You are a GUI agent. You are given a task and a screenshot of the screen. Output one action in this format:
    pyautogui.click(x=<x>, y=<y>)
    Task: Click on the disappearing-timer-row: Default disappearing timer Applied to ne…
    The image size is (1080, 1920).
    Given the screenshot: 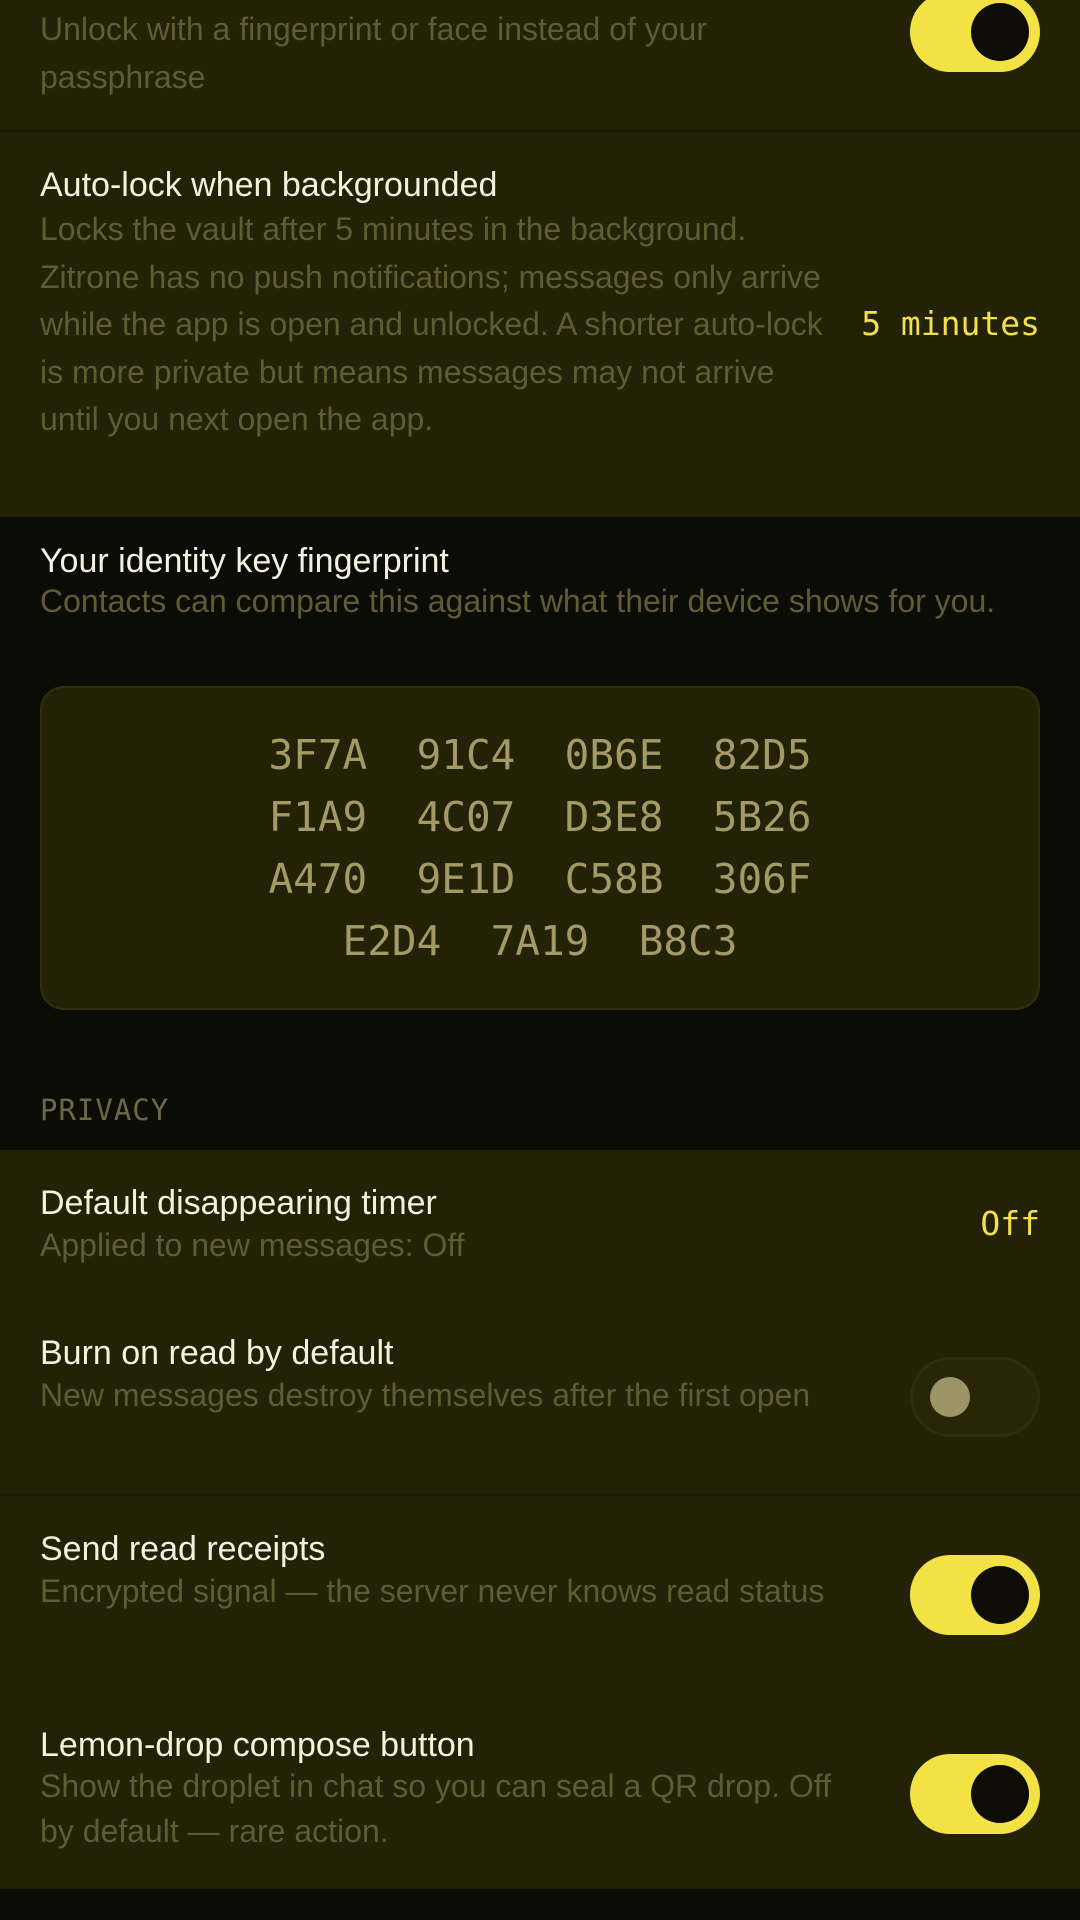 What is the action you would take?
    pyautogui.click(x=540, y=1223)
    